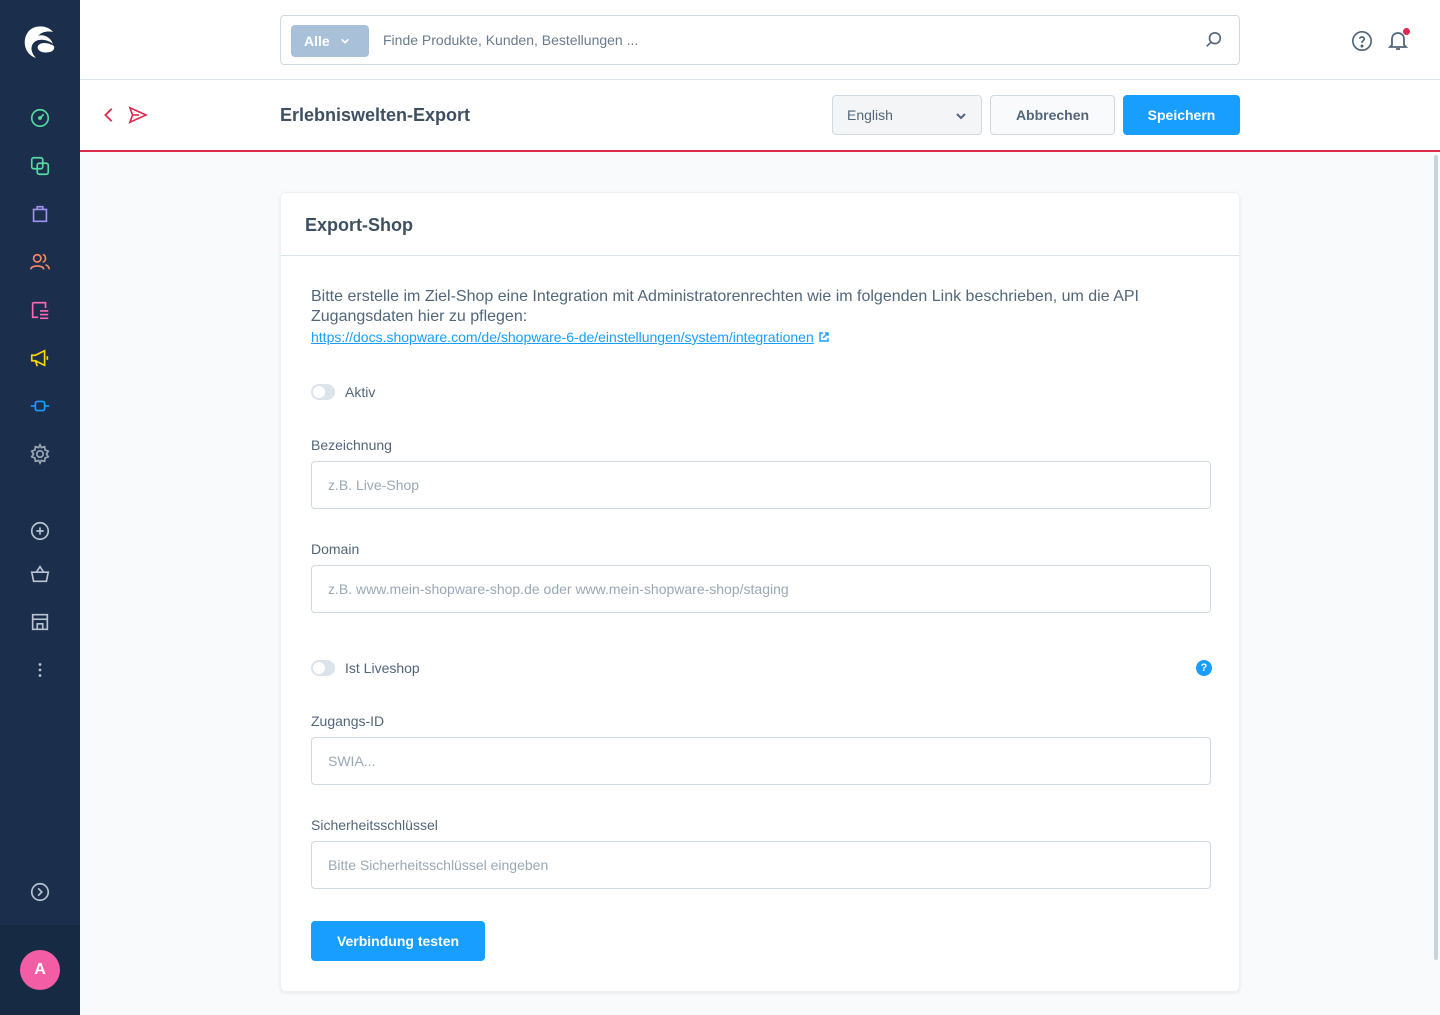 This screenshot has height=1015, width=1440. I want to click on search-type-label: Alle, so click(317, 41).